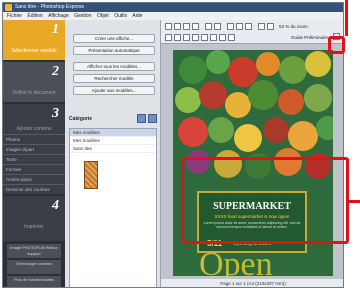 The height and width of the screenshot is (292, 360). What do you see at coordinates (103, 16) in the screenshot?
I see `menu-object: Objet` at bounding box center [103, 16].